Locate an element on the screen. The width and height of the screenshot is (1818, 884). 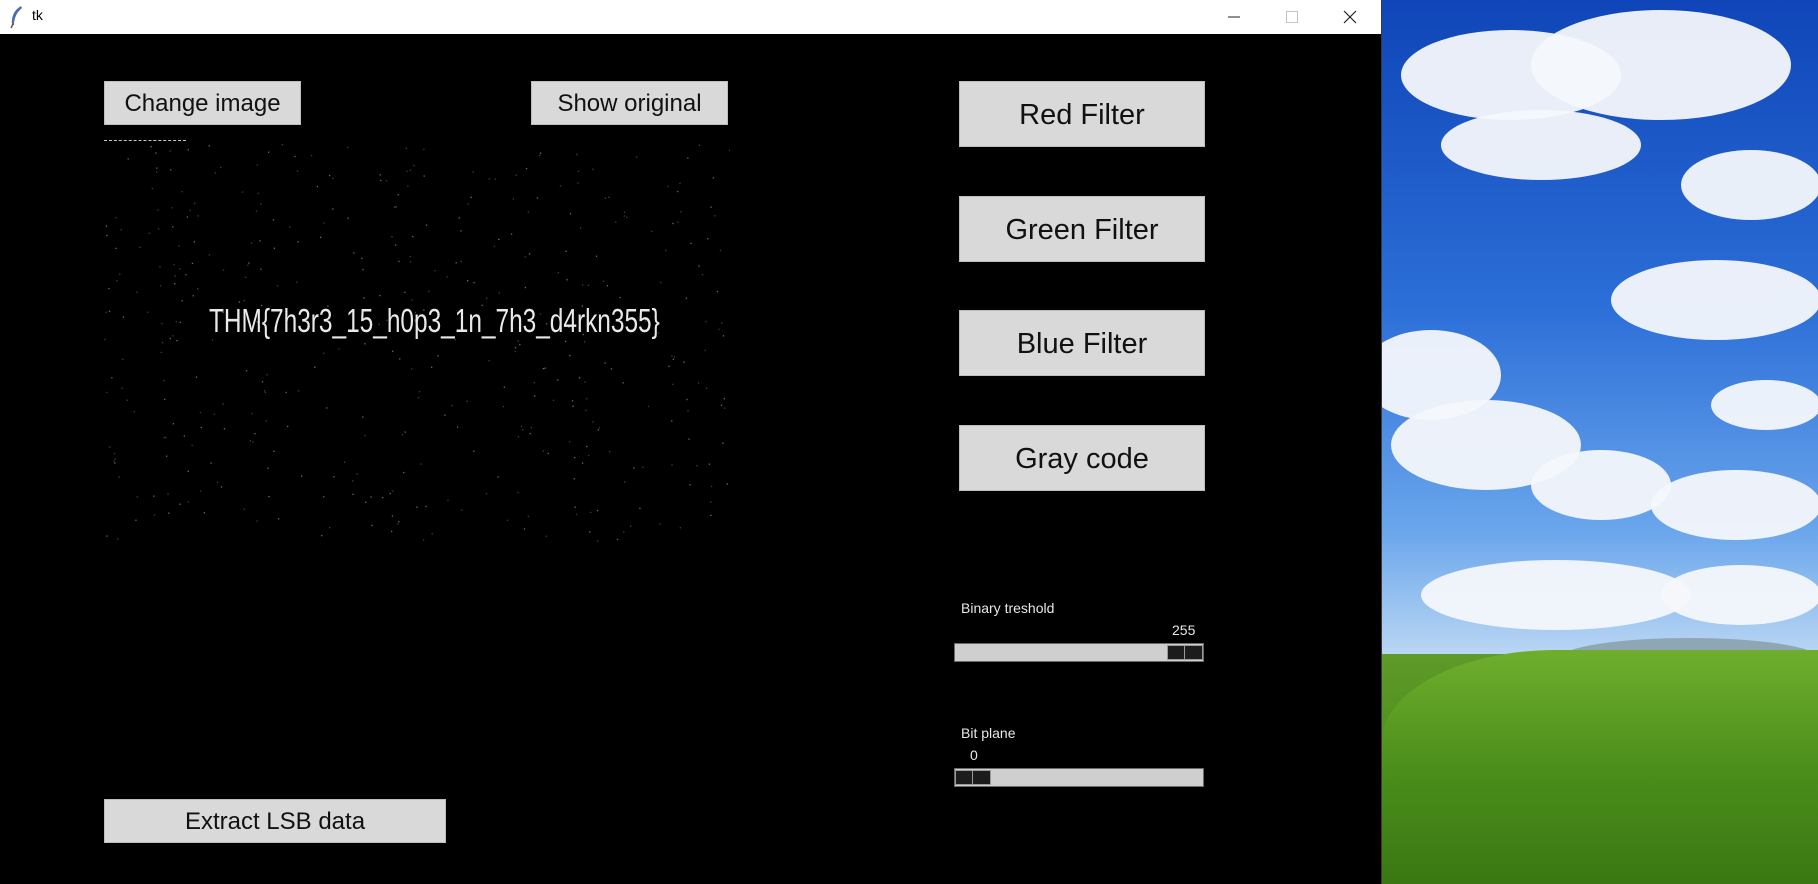
blue-filter-button: Blue Filter is located at coordinates (1082, 343).